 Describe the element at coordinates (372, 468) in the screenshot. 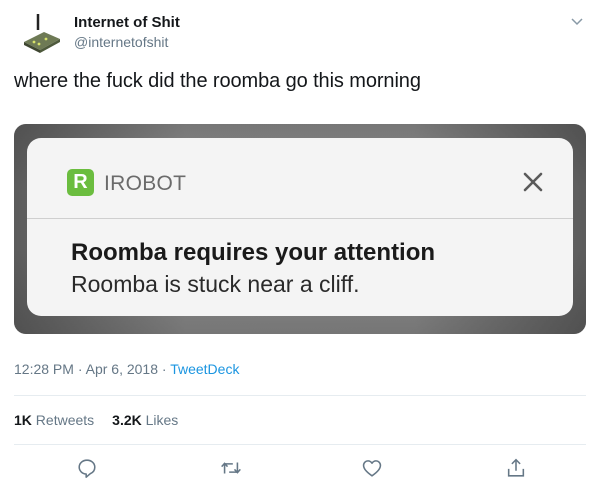

I see `heart-icon` at that location.